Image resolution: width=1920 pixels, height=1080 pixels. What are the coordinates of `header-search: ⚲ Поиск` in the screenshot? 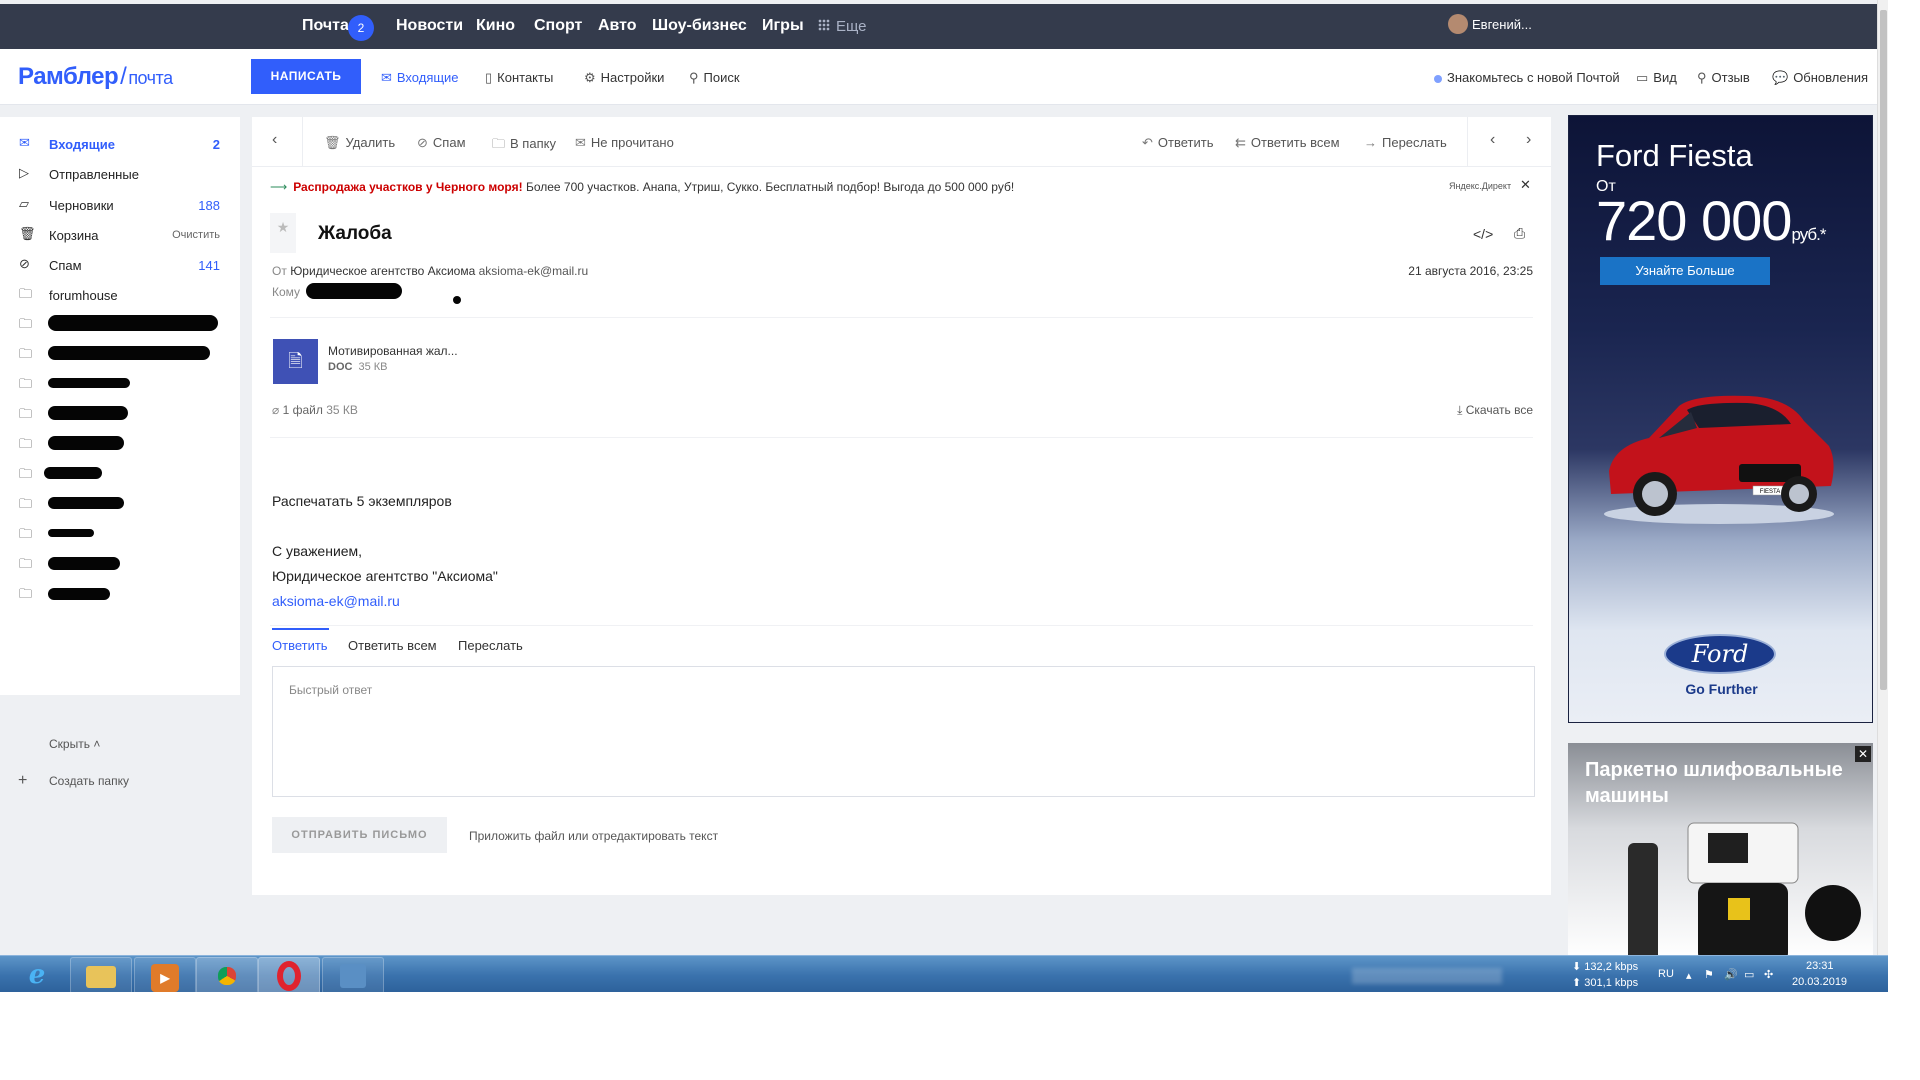 It's located at (714, 78).